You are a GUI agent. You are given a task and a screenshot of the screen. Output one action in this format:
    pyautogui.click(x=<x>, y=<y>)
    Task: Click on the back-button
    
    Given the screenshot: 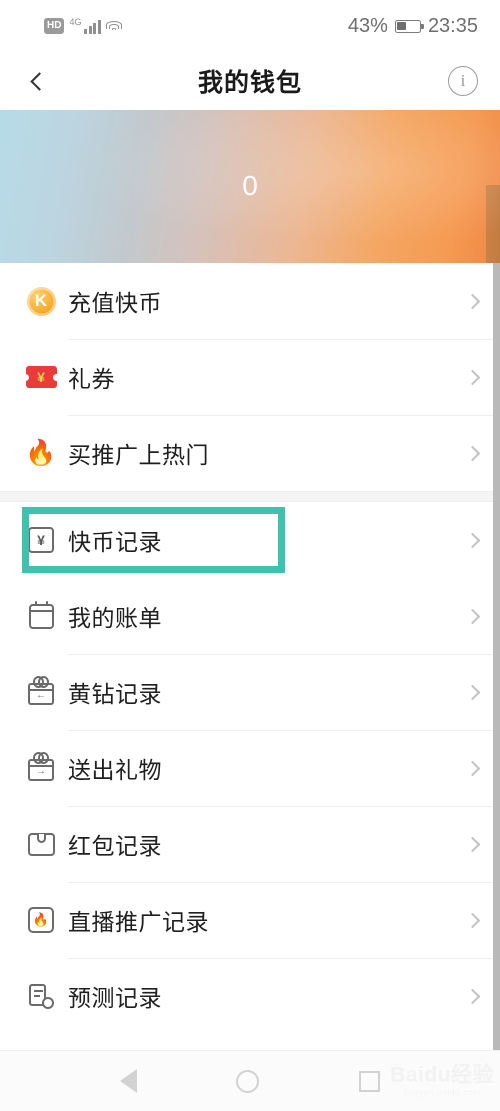 What is the action you would take?
    pyautogui.click(x=39, y=81)
    